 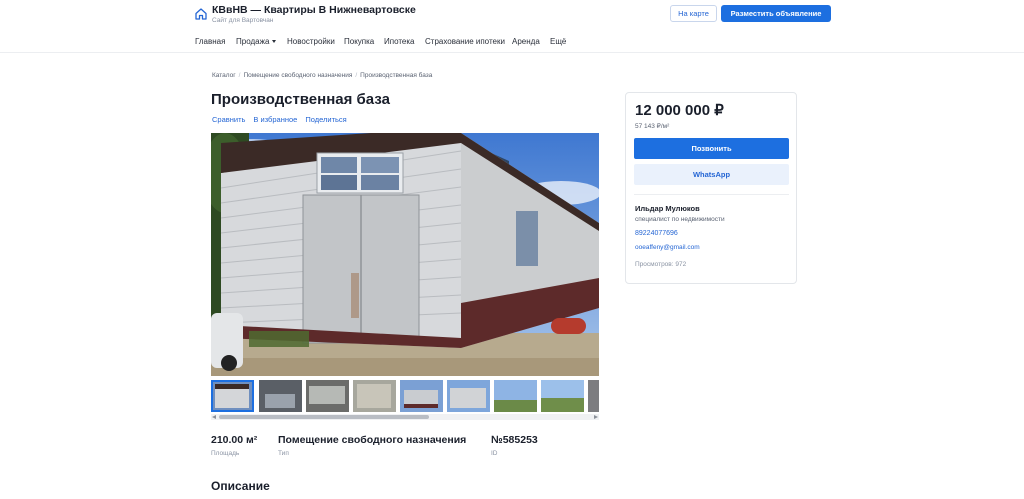 What do you see at coordinates (514, 440) in the screenshot?
I see `fact-value: №585253` at bounding box center [514, 440].